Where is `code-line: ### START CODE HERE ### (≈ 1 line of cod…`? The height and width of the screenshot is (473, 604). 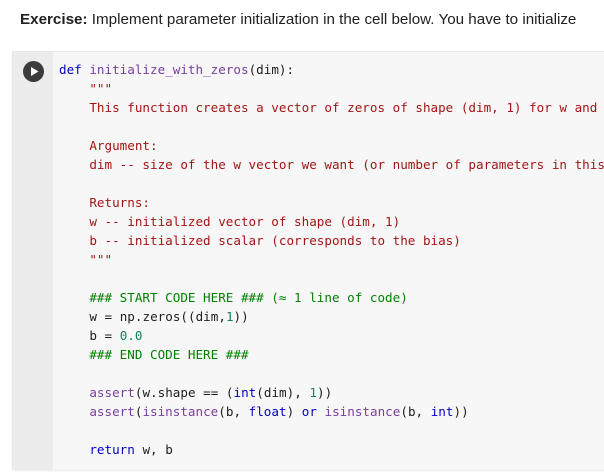
code-line: ### START CODE HERE ### (≈ 1 line of cod… is located at coordinates (233, 297).